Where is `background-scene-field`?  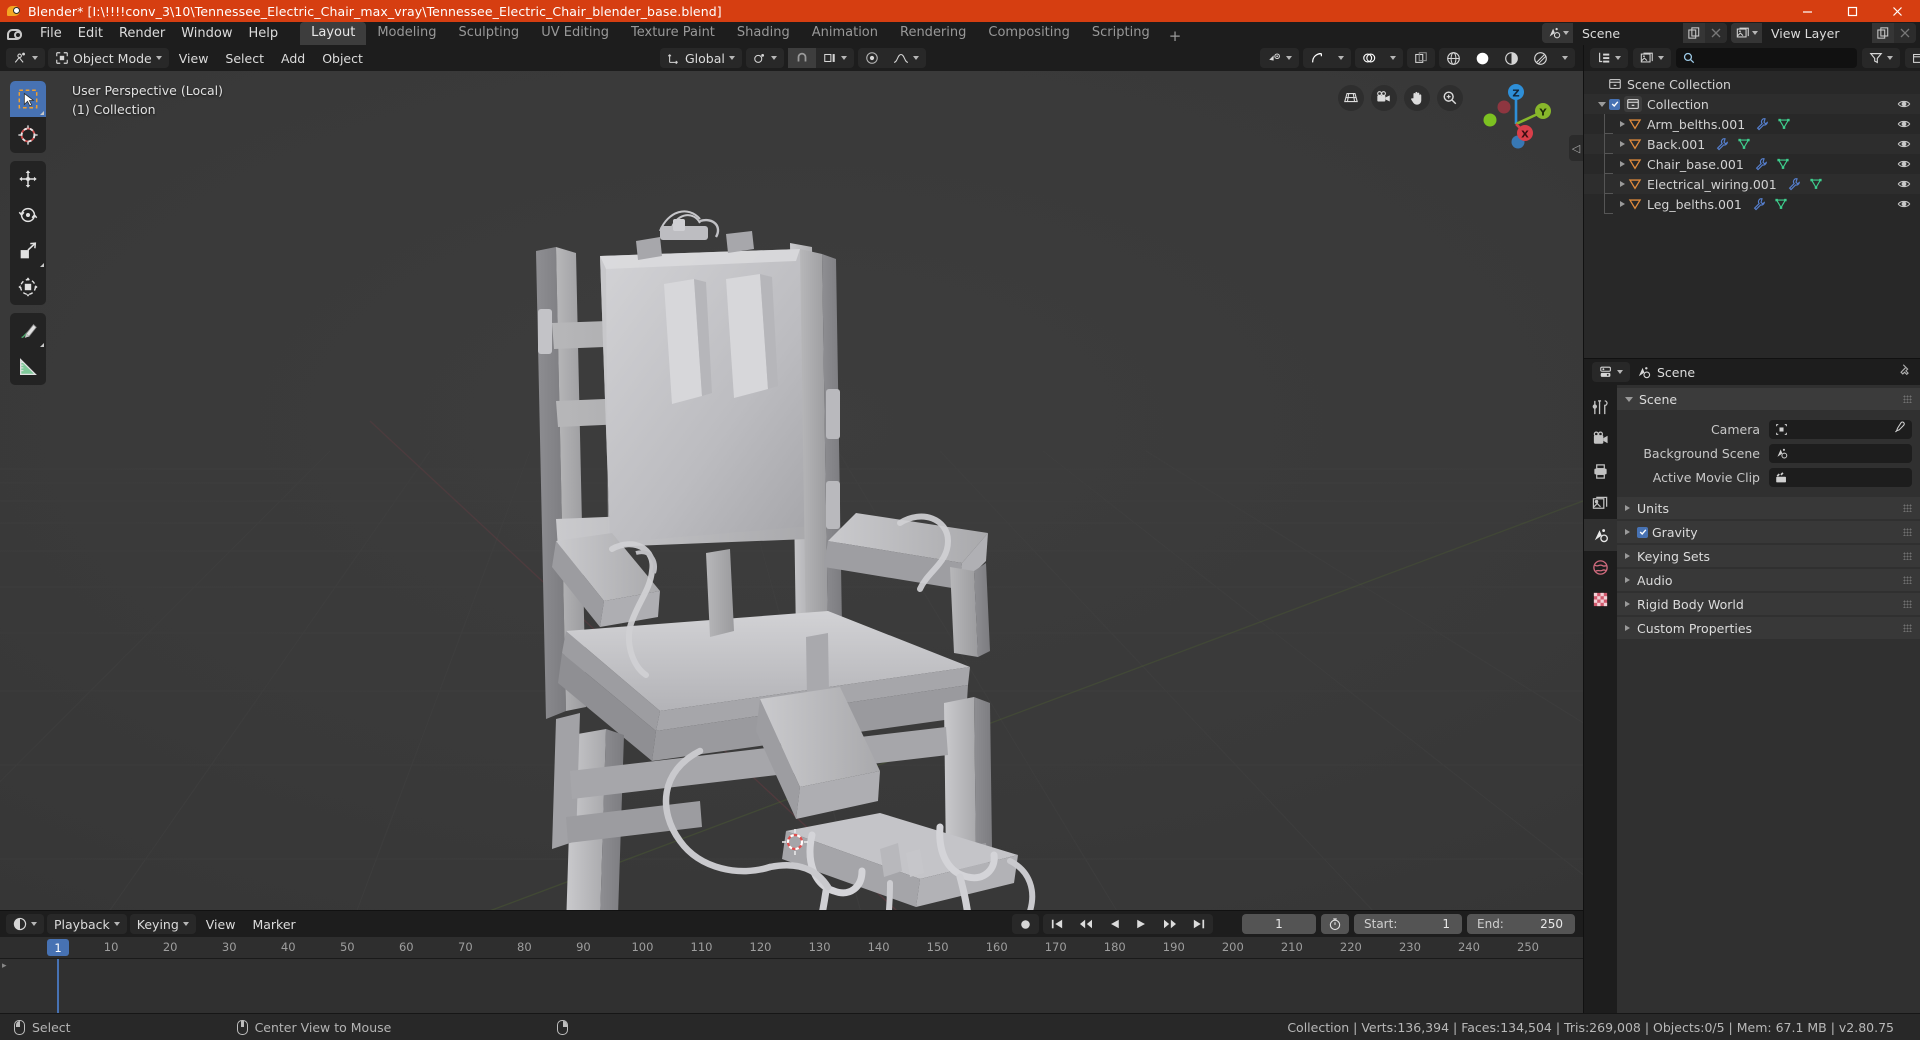
background-scene-field is located at coordinates (1840, 453).